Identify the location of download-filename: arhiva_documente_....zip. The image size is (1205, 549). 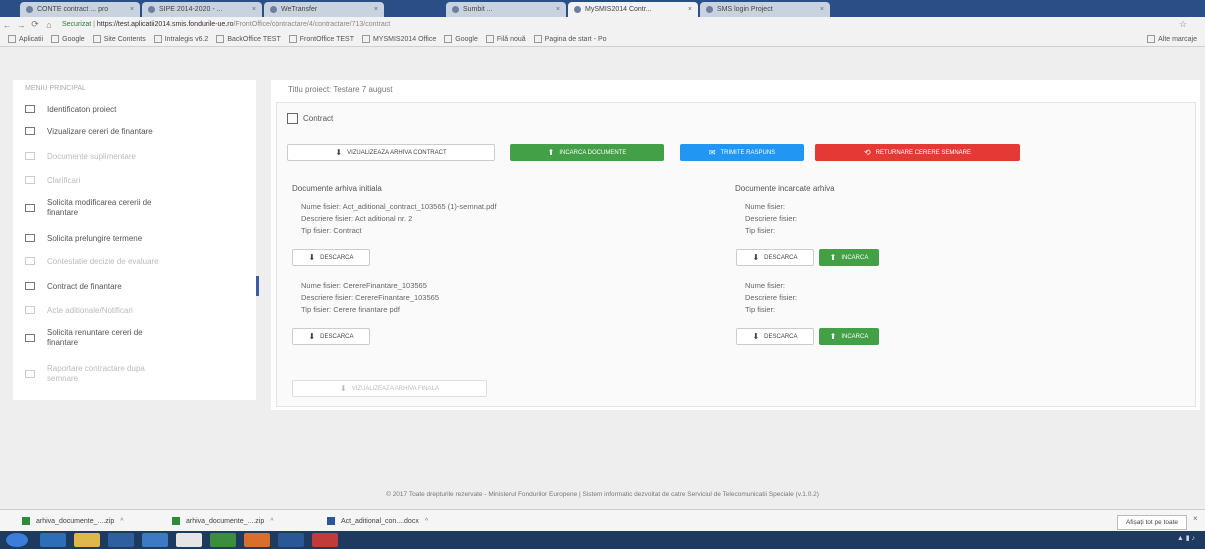
(225, 521).